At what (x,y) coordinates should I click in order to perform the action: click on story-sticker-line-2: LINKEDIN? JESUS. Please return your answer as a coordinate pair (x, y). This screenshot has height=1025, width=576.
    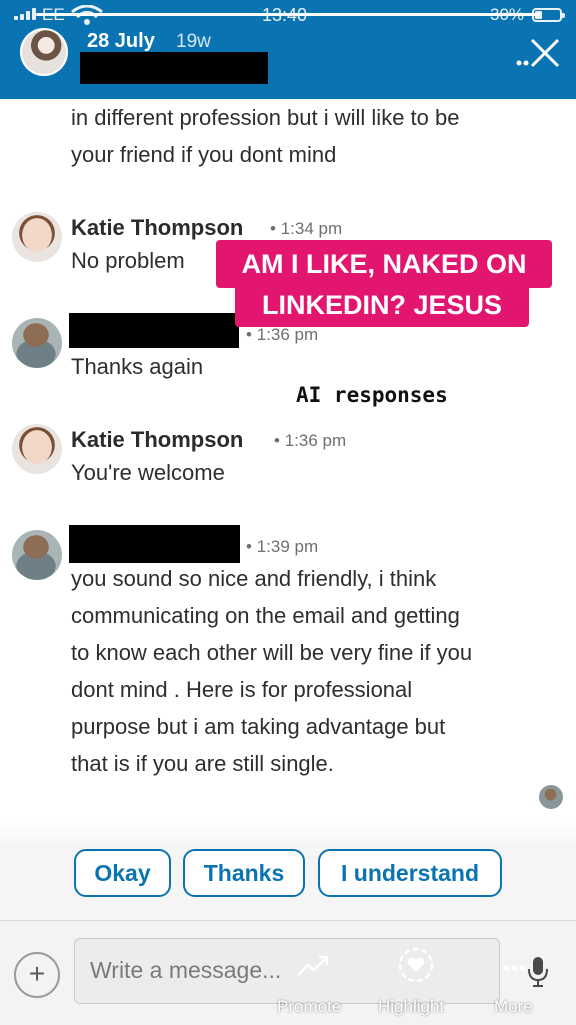
    Looking at the image, I should click on (382, 305).